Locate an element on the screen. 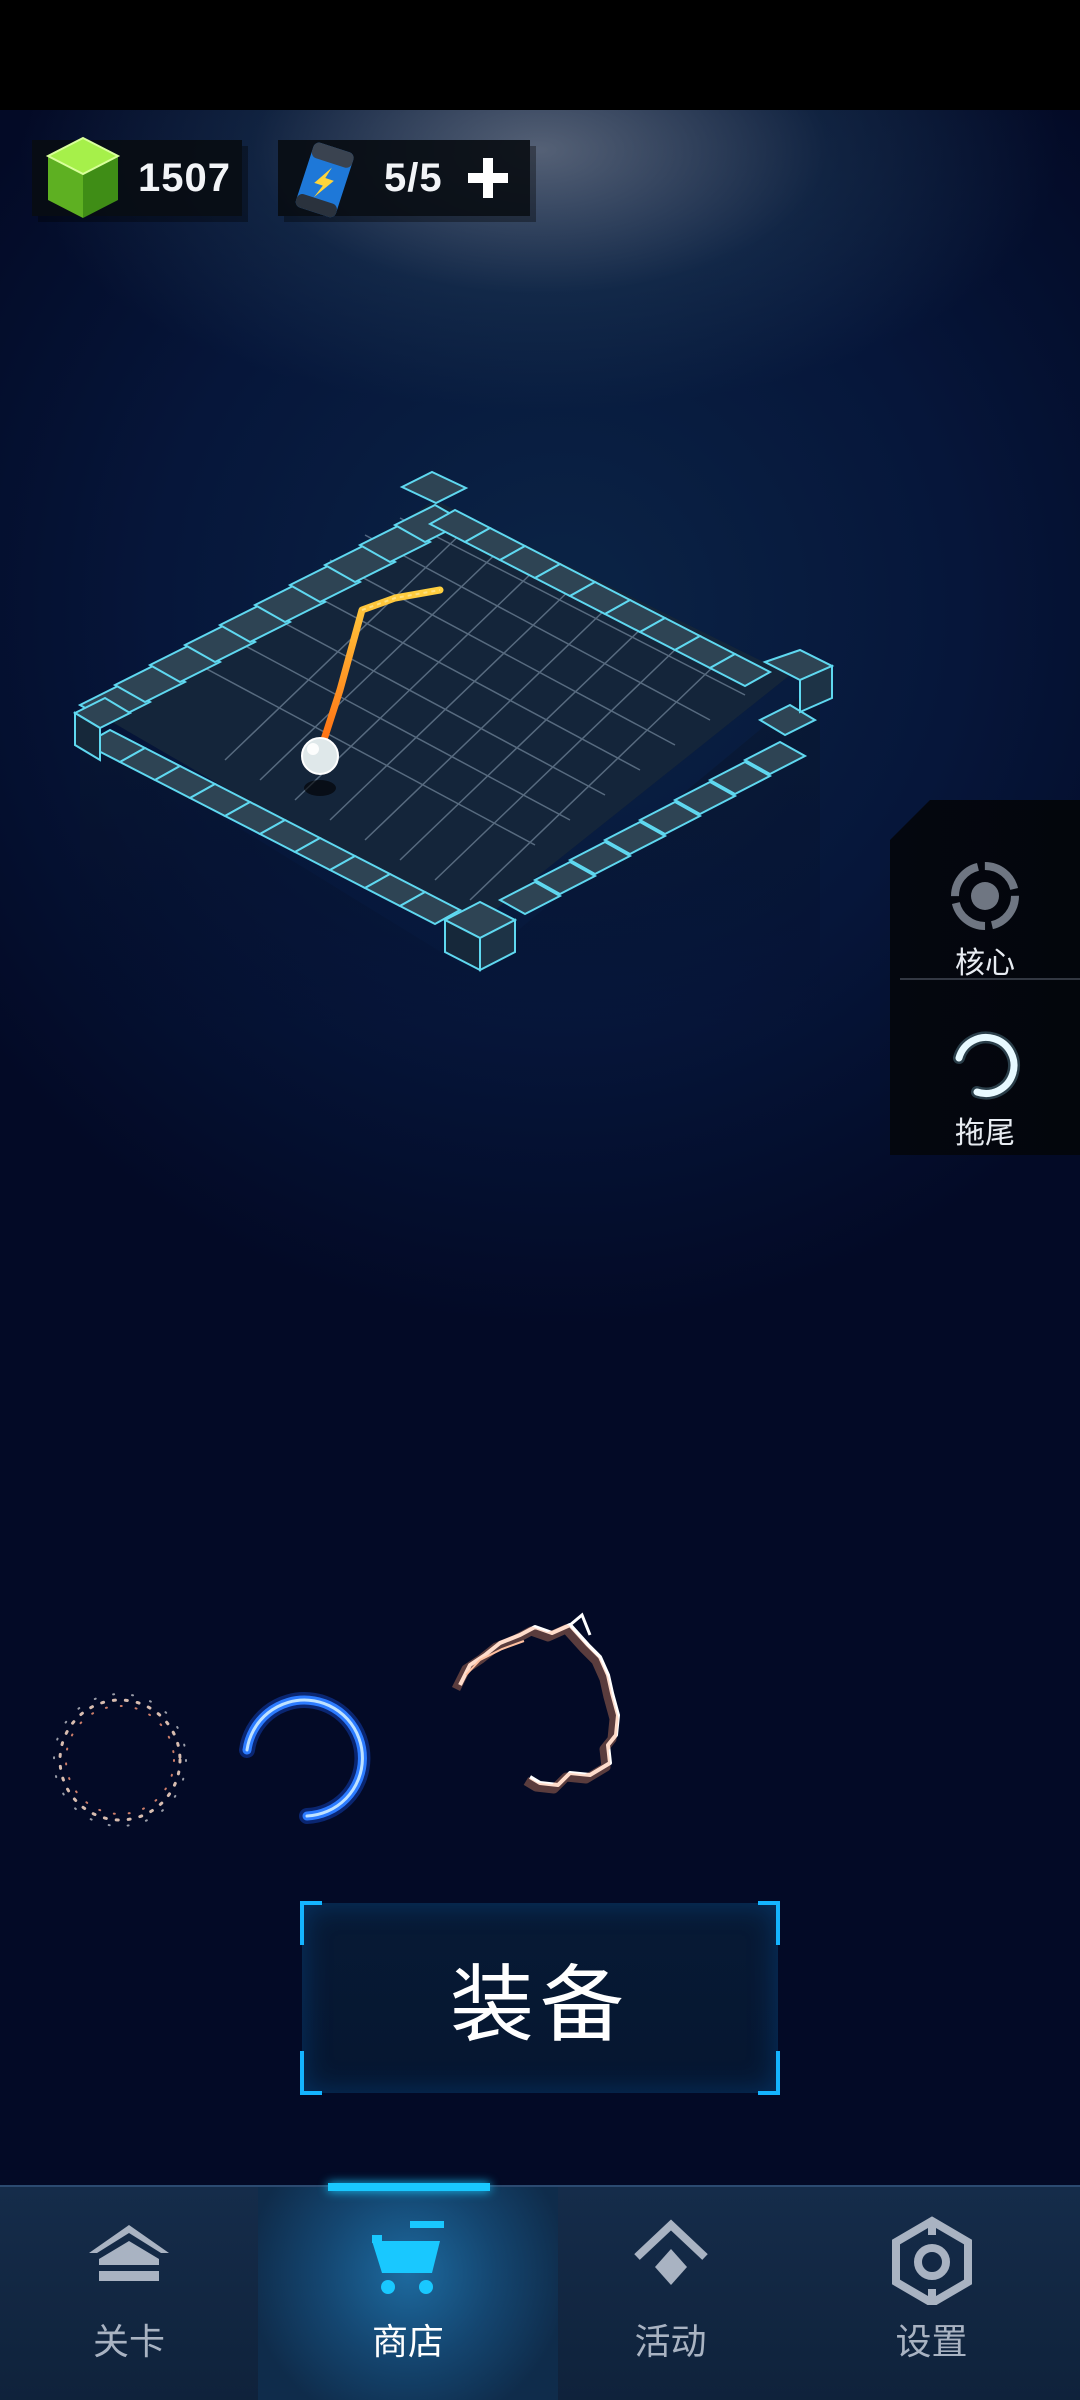 Image resolution: width=1080 pixels, height=2400 pixels. nav-item-events-label: 活动 is located at coordinates (670, 2342).